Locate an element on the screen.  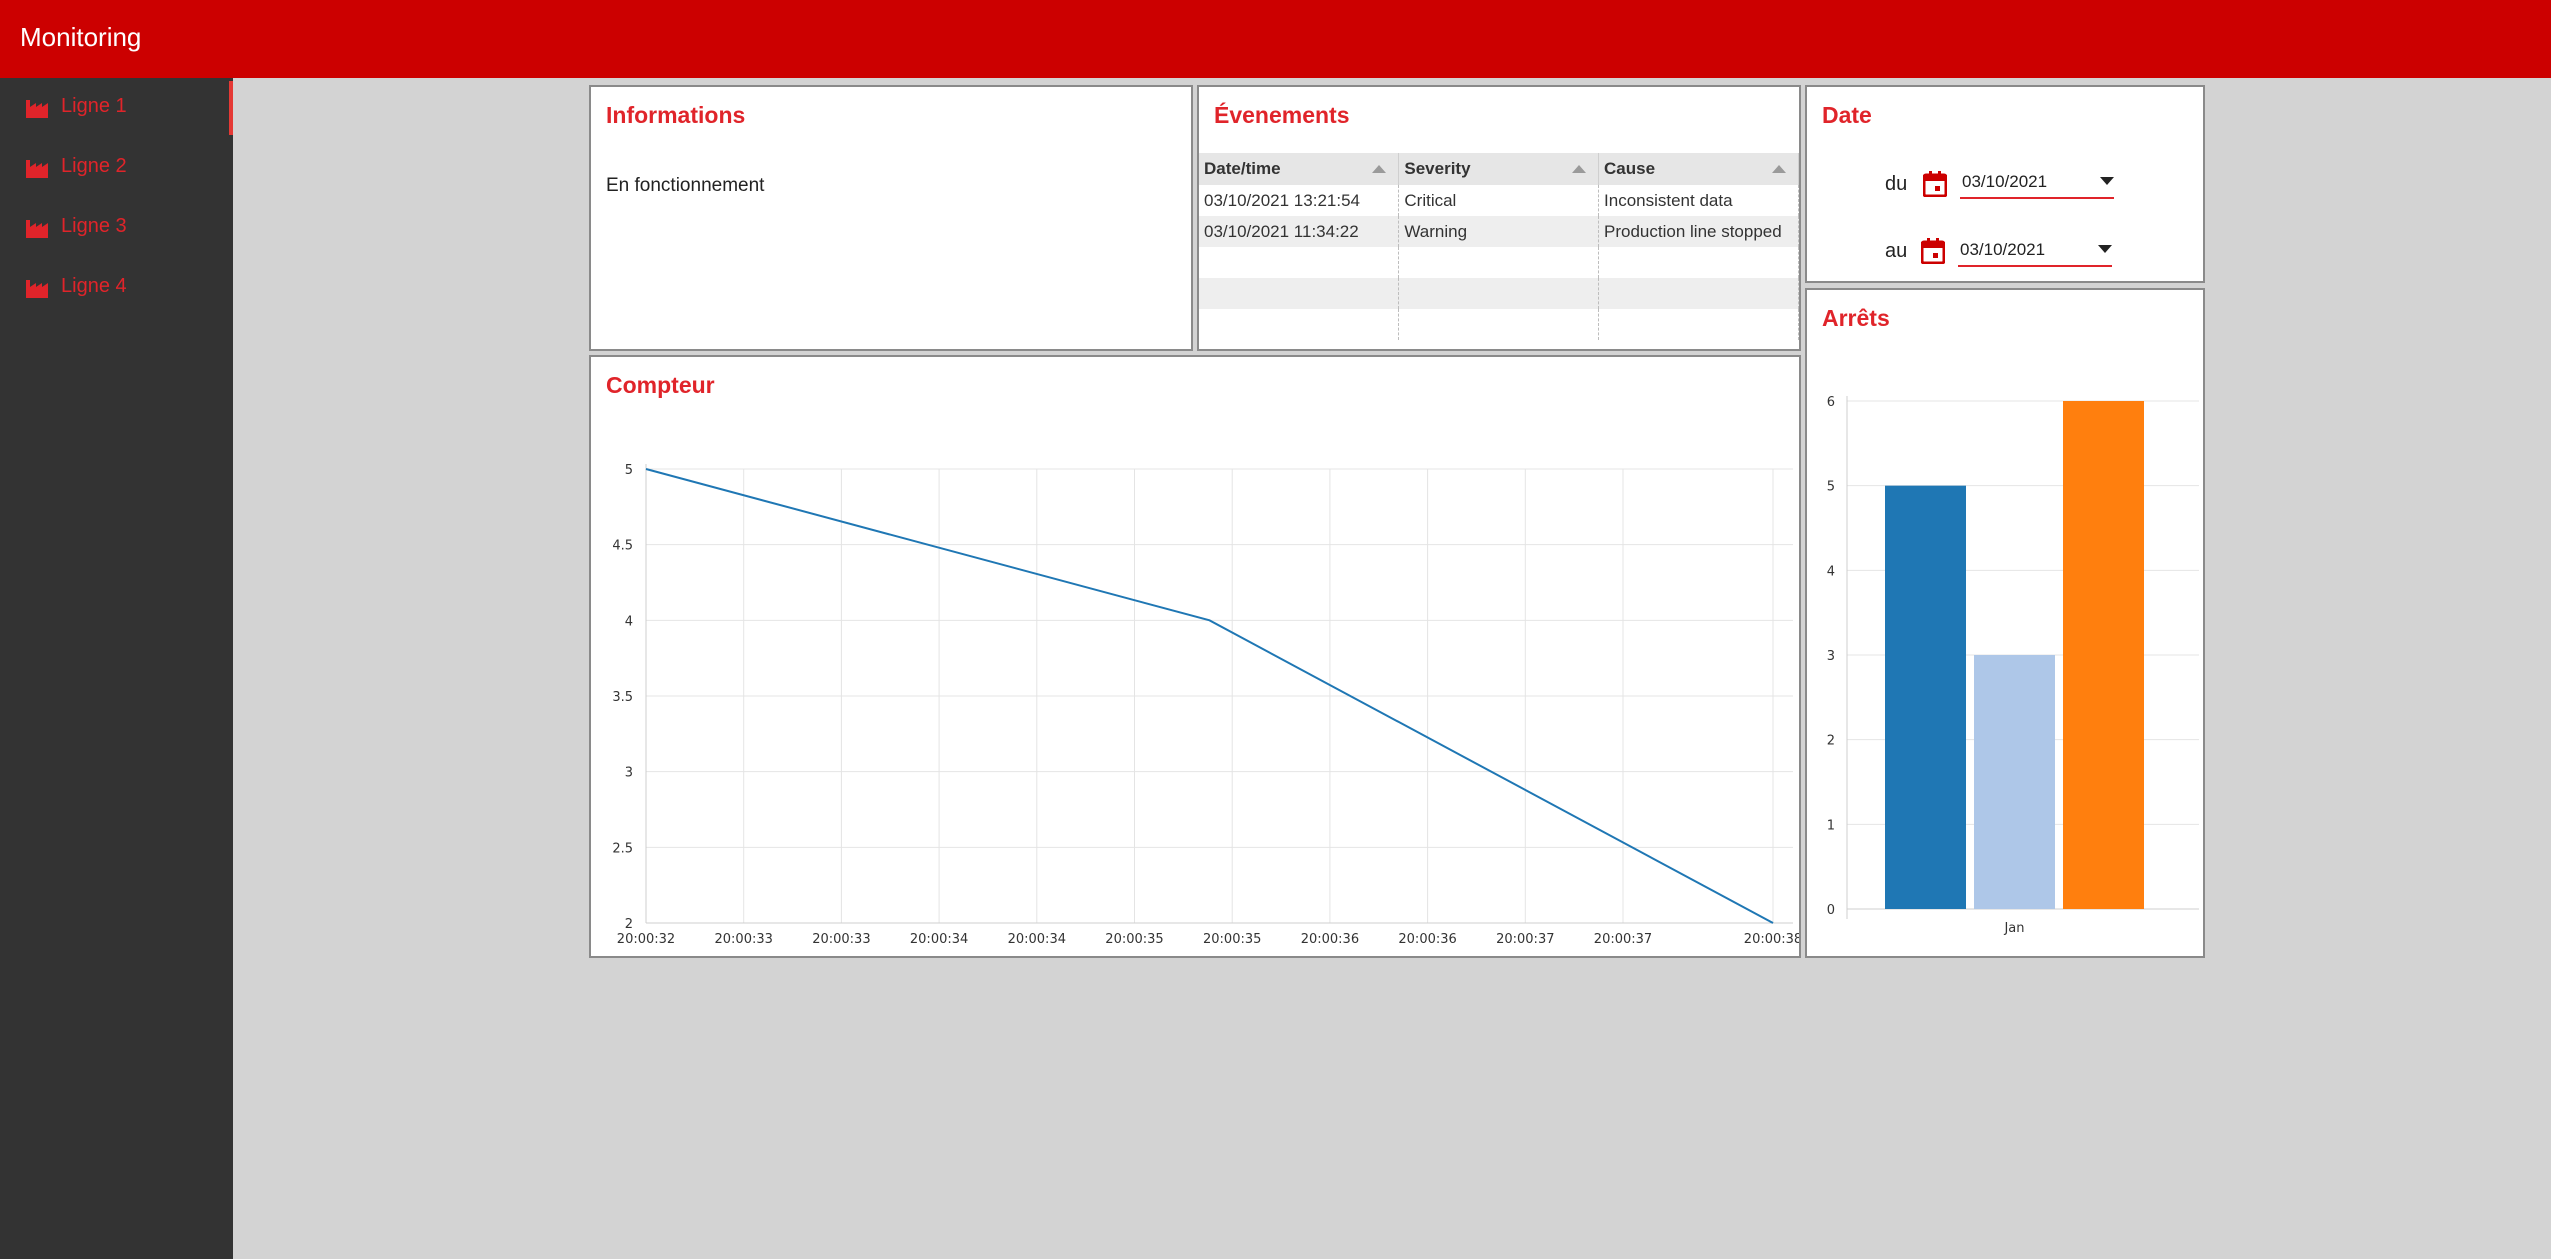
to-date-field: 03/10/2021 is located at coordinates (2035, 251).